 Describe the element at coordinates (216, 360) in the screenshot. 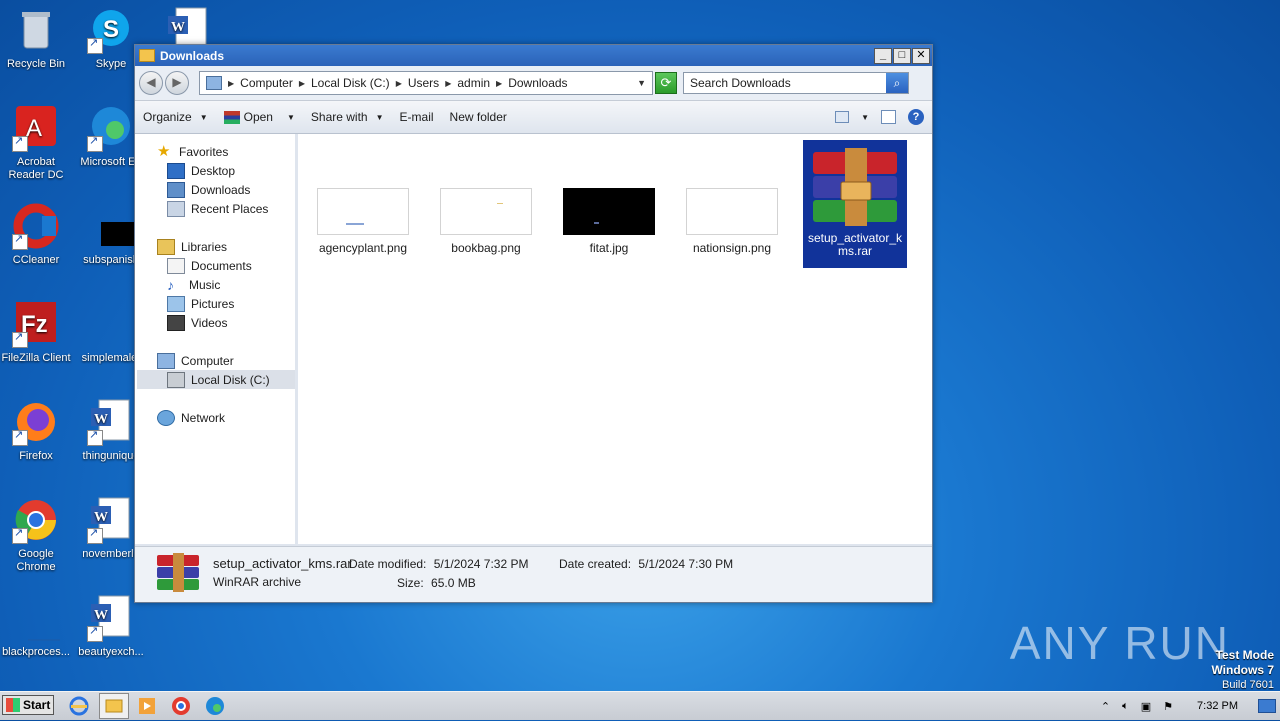

I see `nav-computer: Computer` at that location.